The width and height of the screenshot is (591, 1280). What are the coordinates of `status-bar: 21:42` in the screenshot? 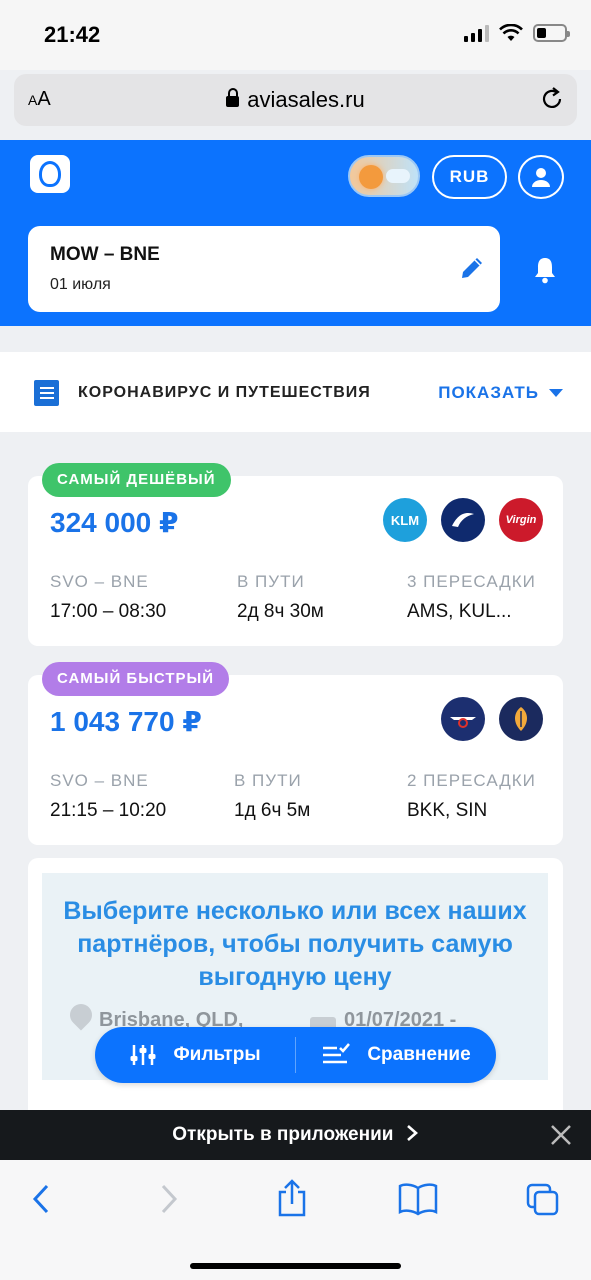 It's located at (295, 35).